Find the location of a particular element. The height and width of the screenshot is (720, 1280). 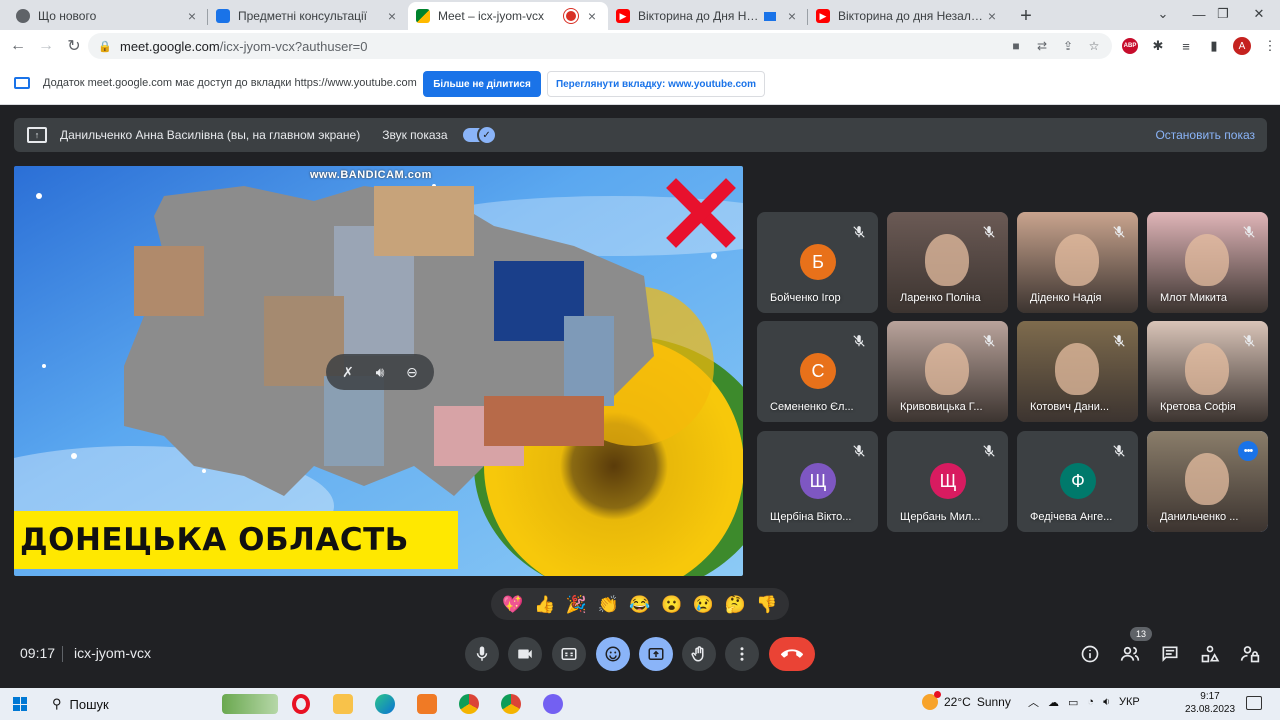

mic-off-icon is located at coordinates (989, 232).